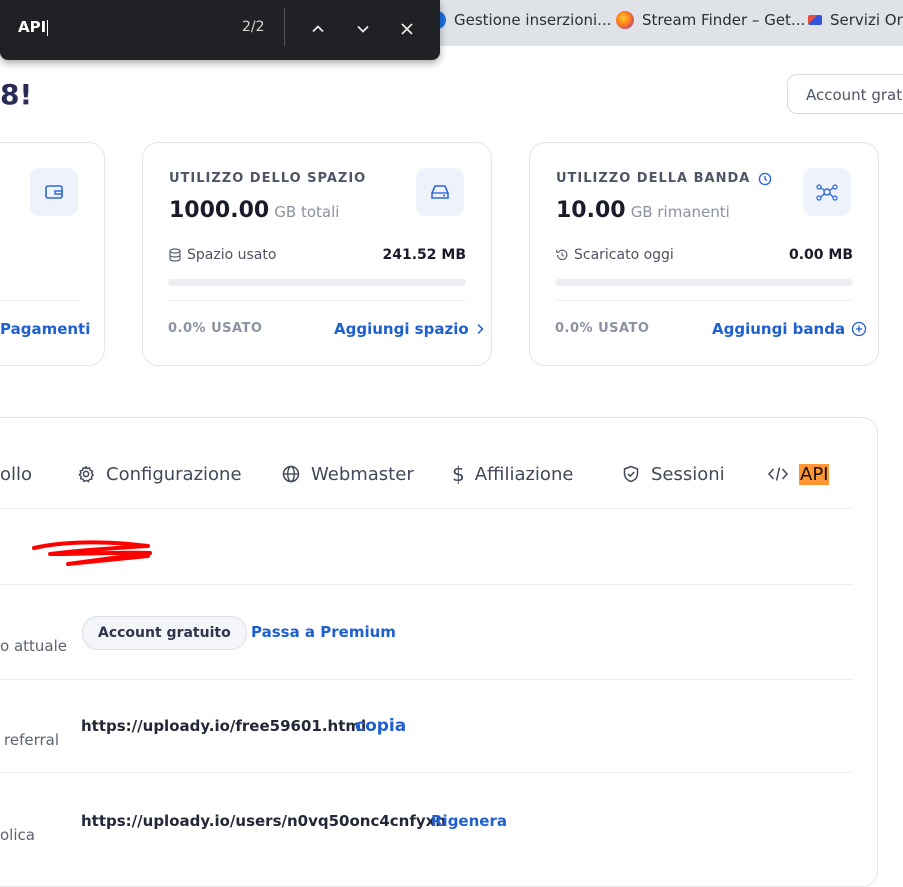  Describe the element at coordinates (814, 474) in the screenshot. I see `tab-label-highlighted: API` at that location.